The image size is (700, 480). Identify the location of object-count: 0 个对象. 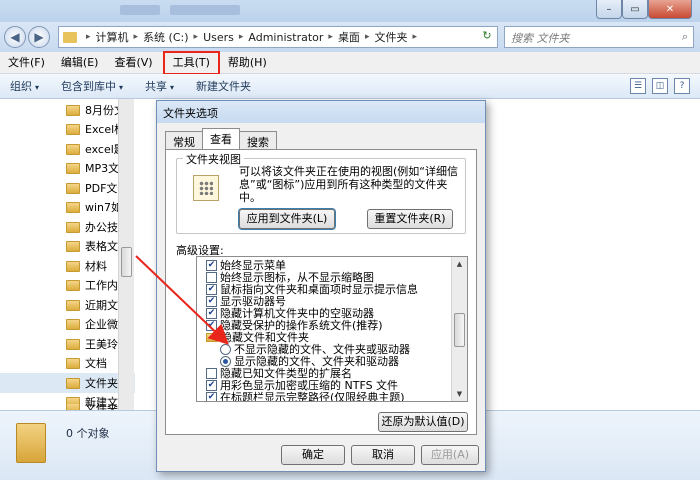
(88, 433).